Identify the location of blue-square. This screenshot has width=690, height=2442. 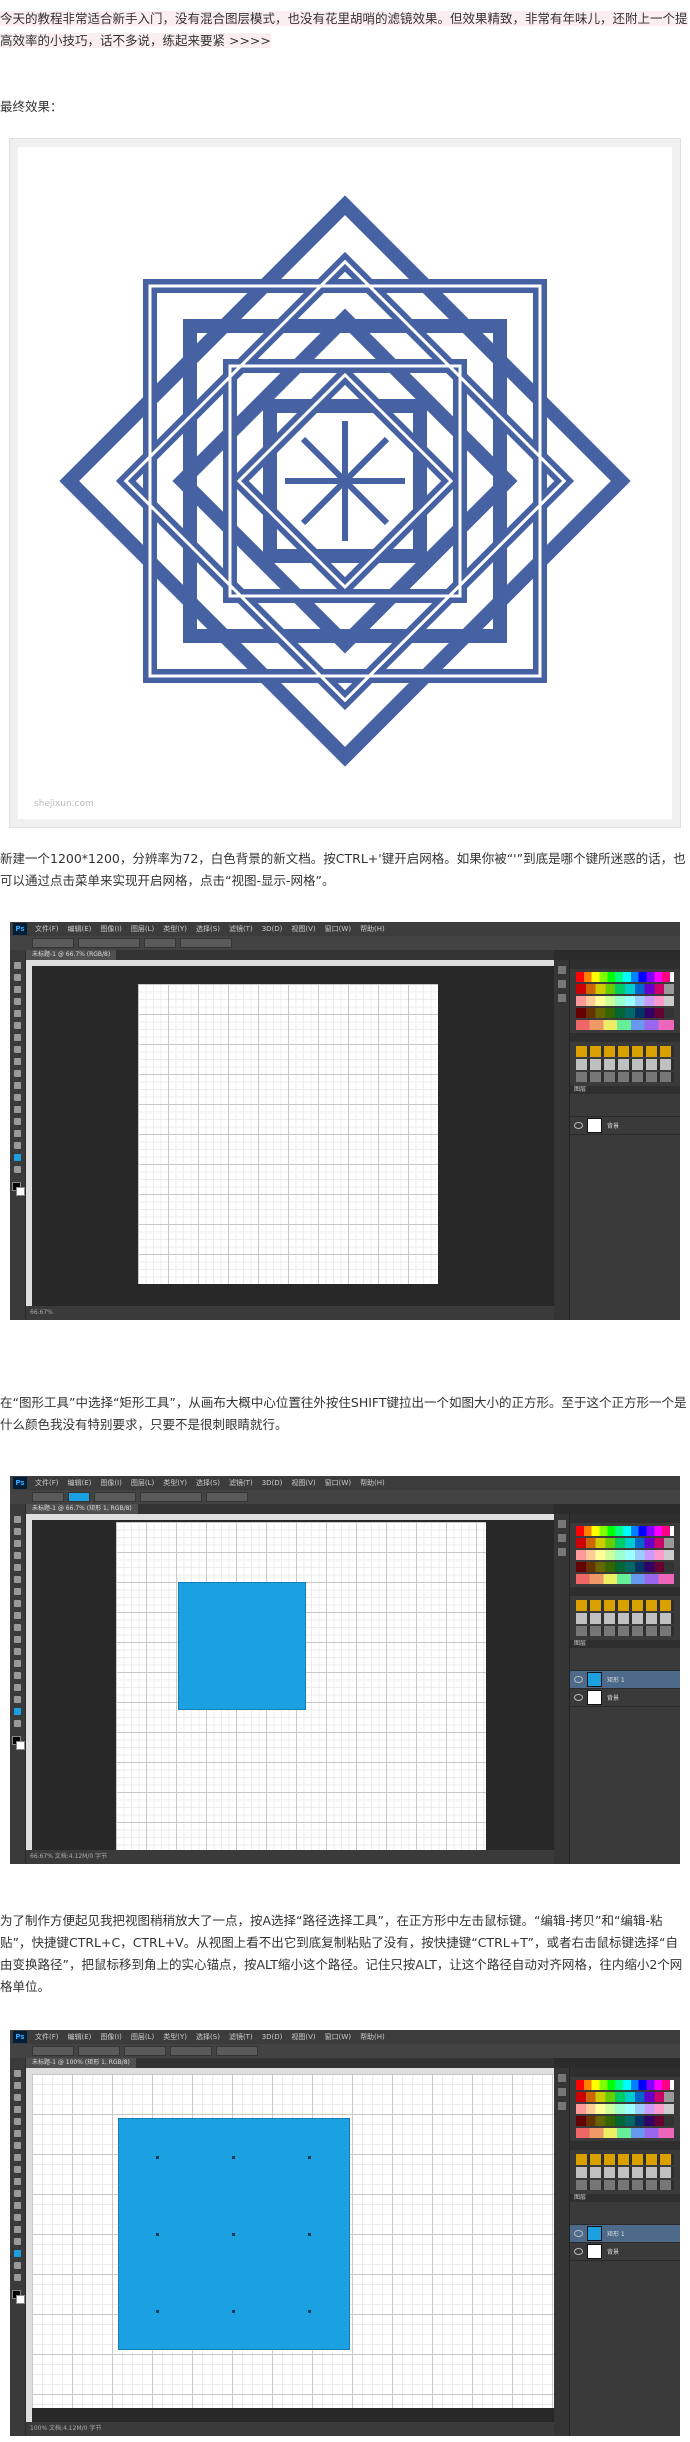
(242, 1646).